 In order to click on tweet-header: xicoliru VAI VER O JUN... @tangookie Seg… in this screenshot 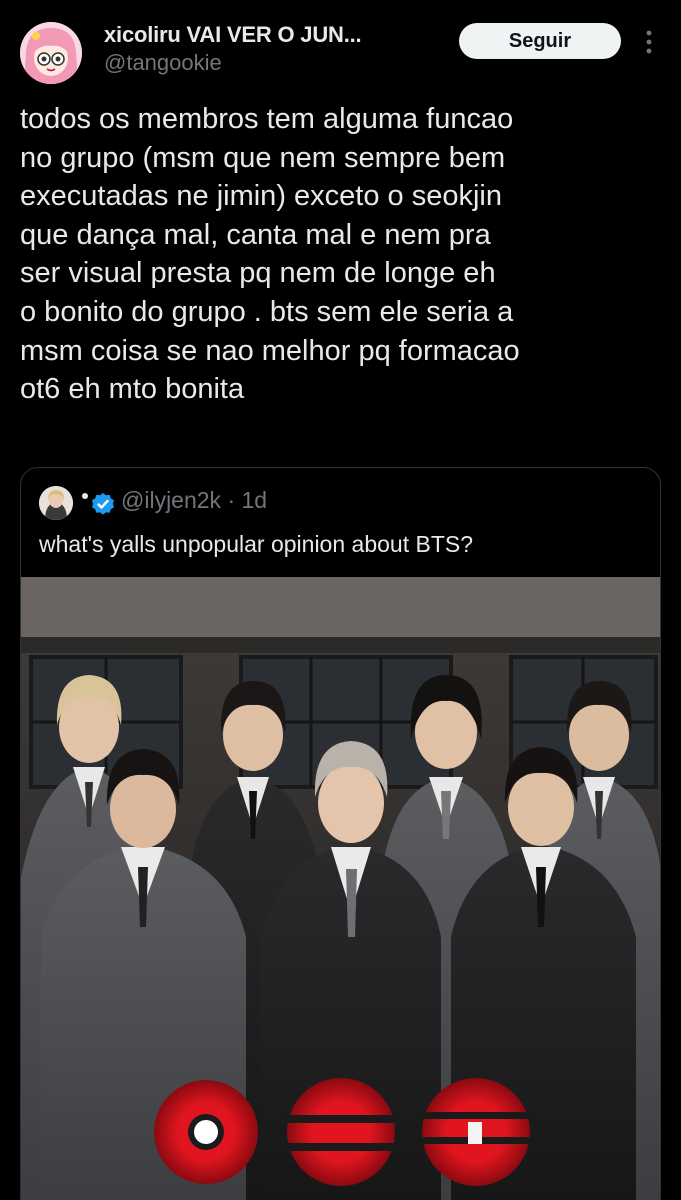, I will do `click(340, 45)`.